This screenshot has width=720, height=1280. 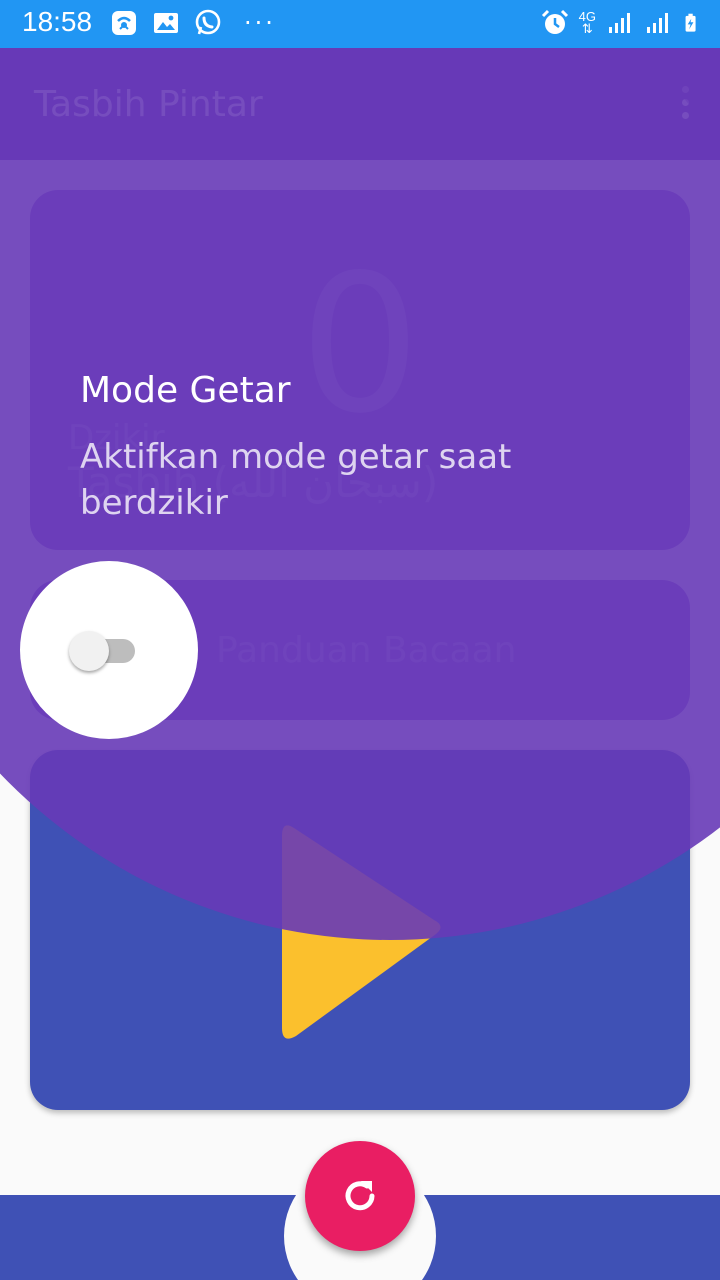 What do you see at coordinates (366, 650) in the screenshot?
I see `guide-label: Panduan Bacaan` at bounding box center [366, 650].